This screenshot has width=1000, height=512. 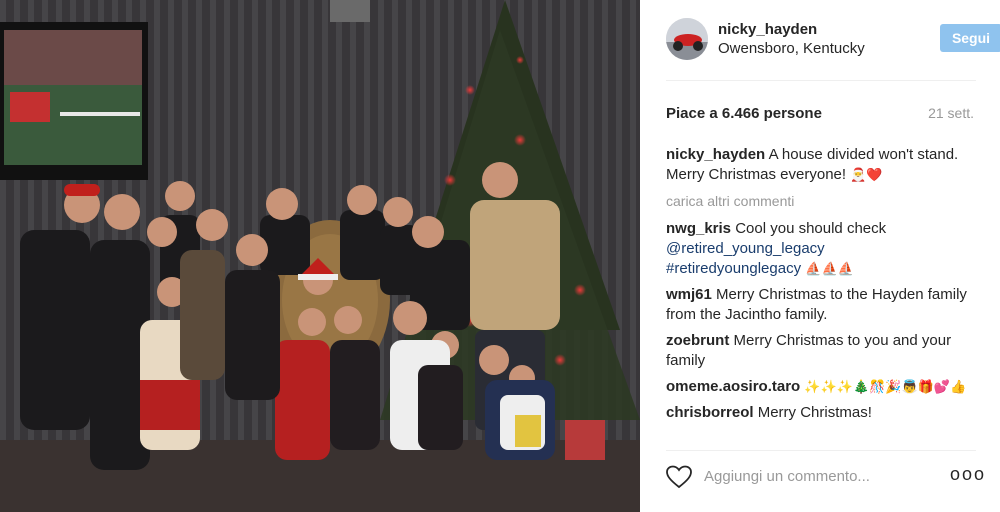 I want to click on avatar, so click(x=687, y=39).